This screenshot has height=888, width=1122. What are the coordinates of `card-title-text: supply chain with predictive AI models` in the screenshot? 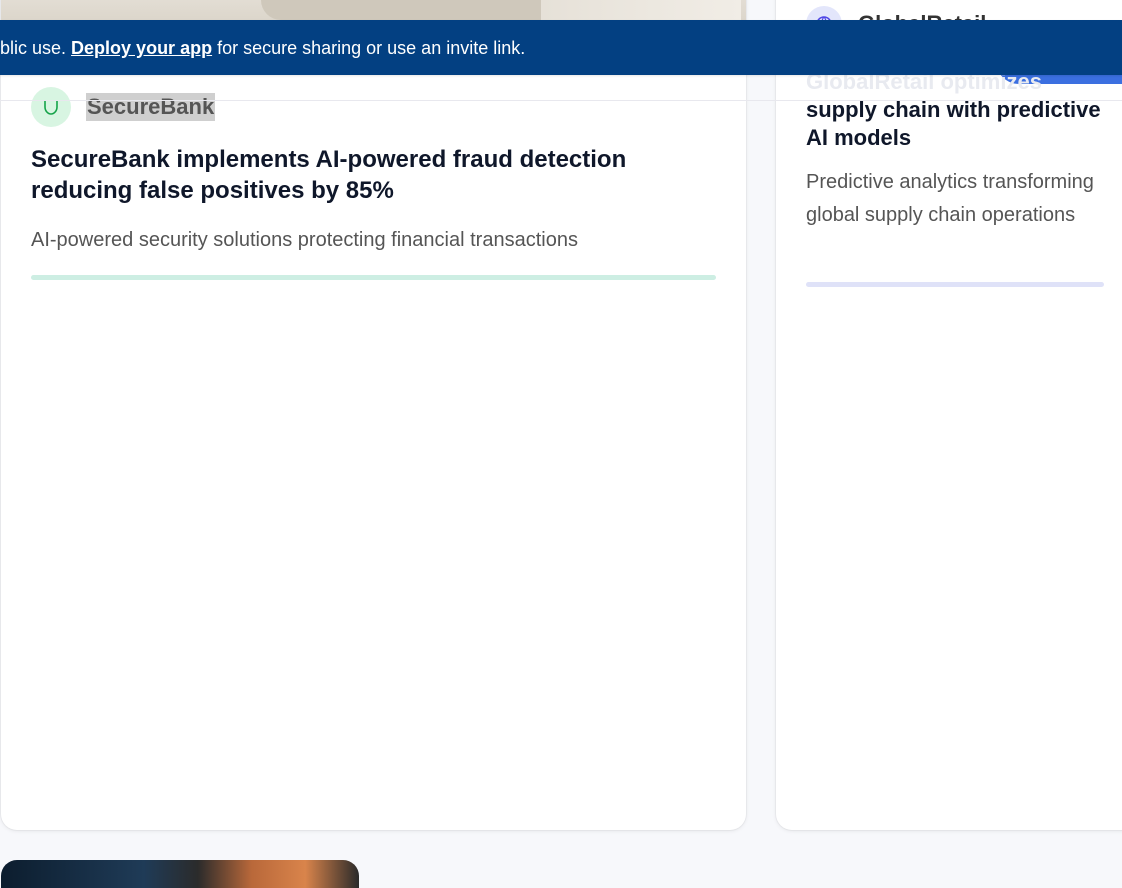 It's located at (953, 123).